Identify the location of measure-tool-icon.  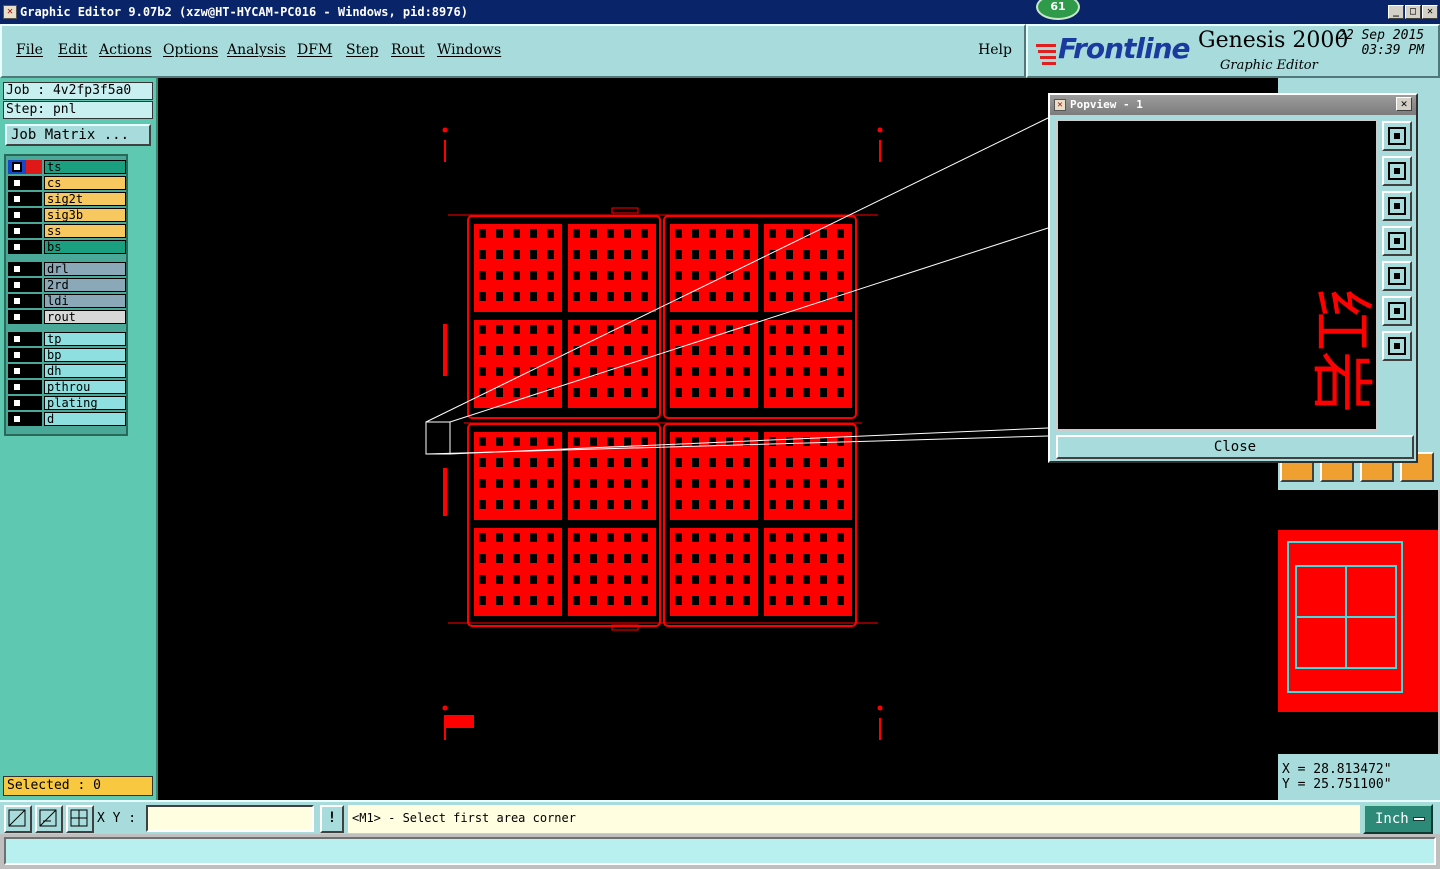
(49, 819).